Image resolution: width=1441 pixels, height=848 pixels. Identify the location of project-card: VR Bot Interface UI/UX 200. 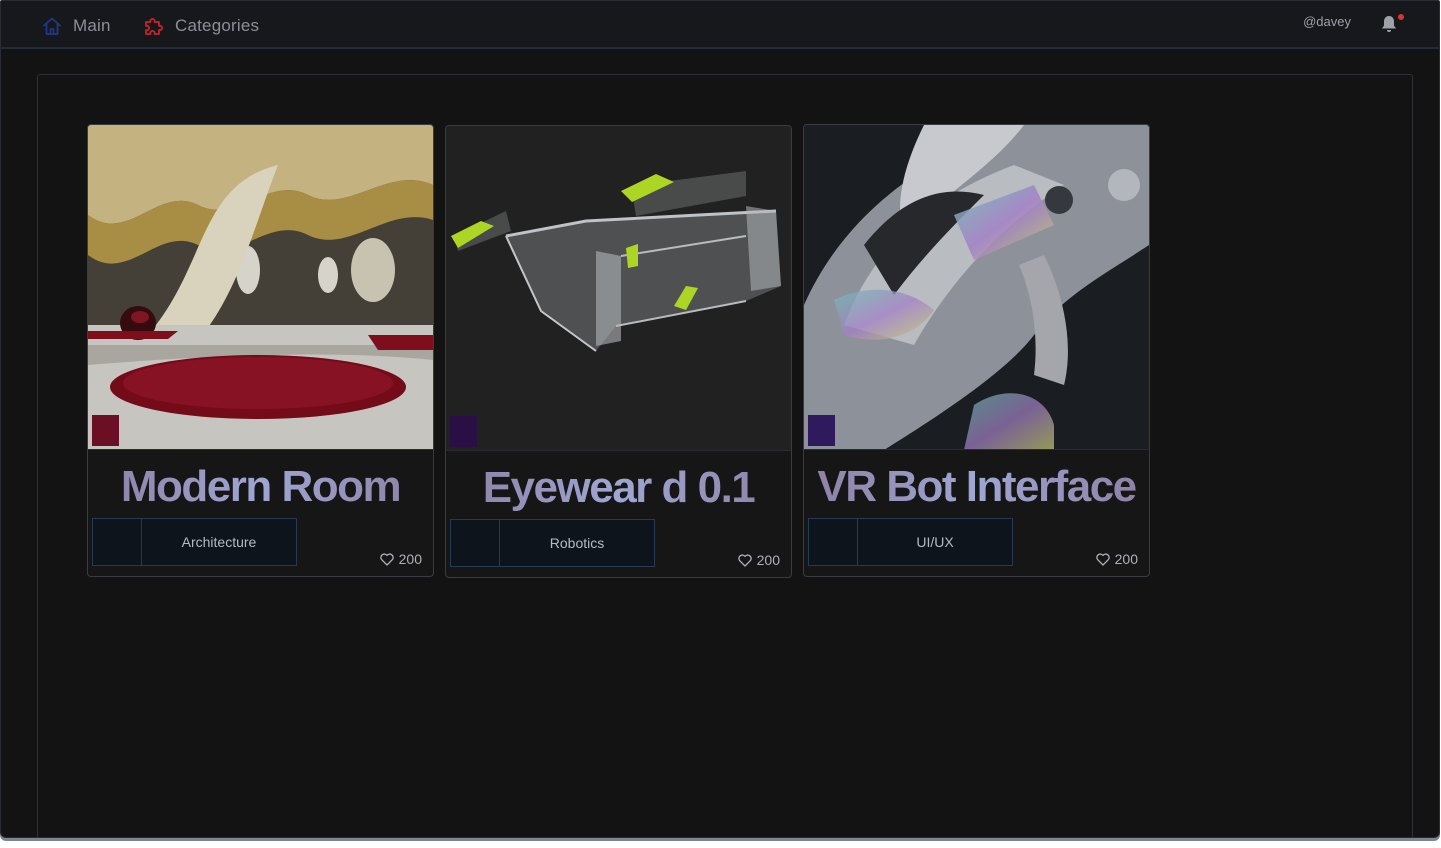
(976, 350).